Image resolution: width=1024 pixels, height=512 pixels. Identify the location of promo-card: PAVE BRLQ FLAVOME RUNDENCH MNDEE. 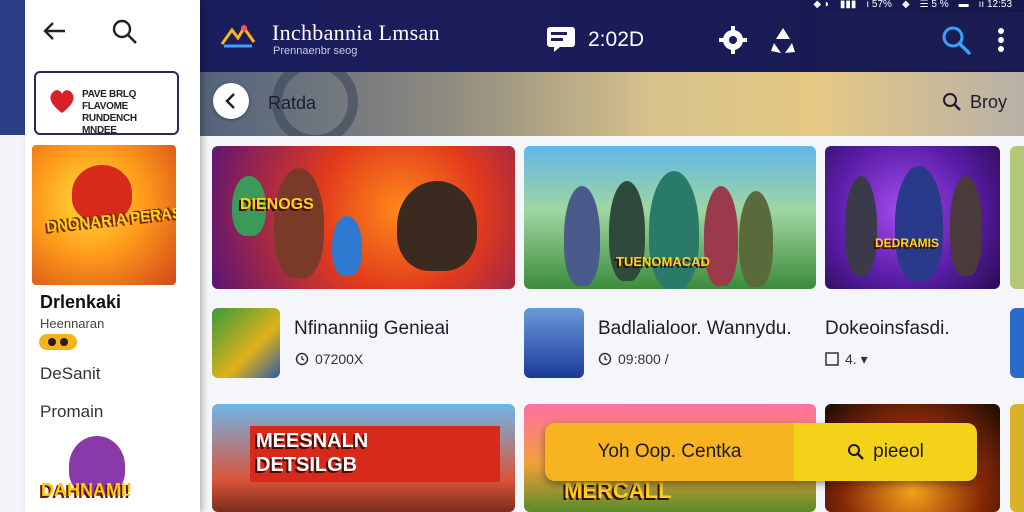
(106, 103).